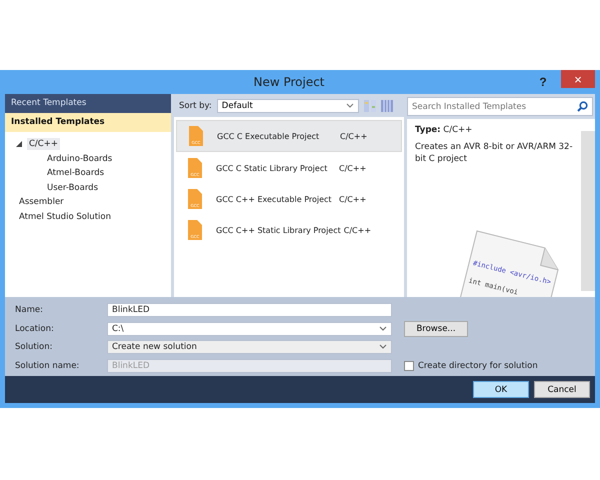 The image size is (600, 480). I want to click on sort-dropdown: Default, so click(287, 105).